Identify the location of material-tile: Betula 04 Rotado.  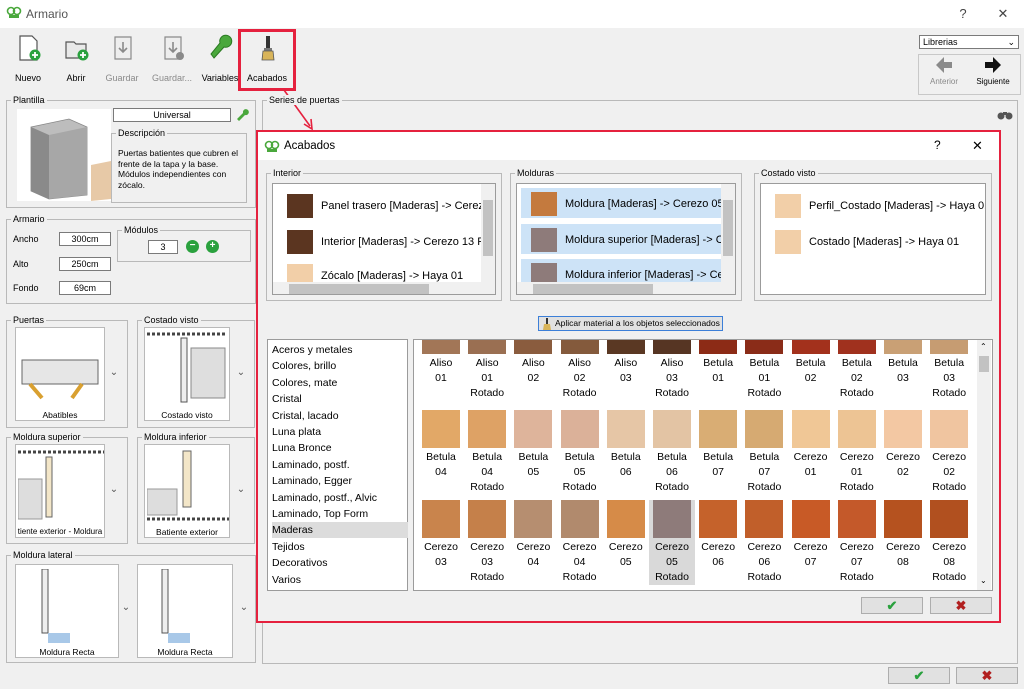
(487, 452).